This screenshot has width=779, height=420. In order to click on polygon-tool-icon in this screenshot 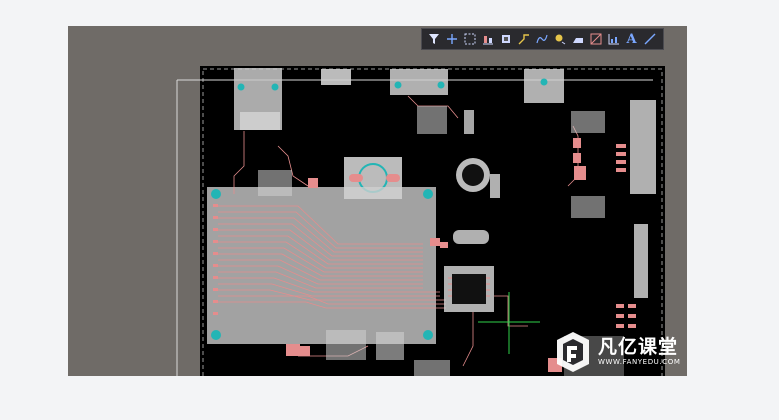, I will do `click(577, 39)`.